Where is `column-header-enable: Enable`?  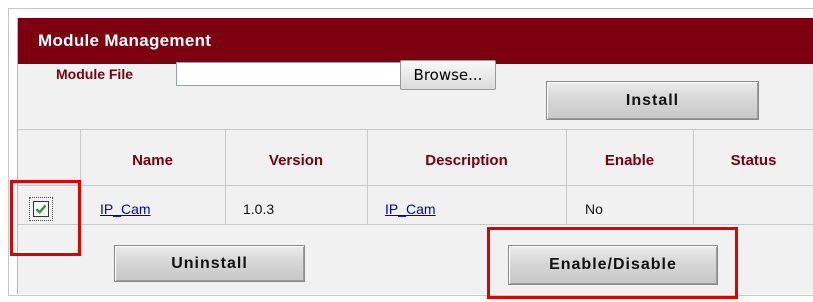 column-header-enable: Enable is located at coordinates (629, 160).